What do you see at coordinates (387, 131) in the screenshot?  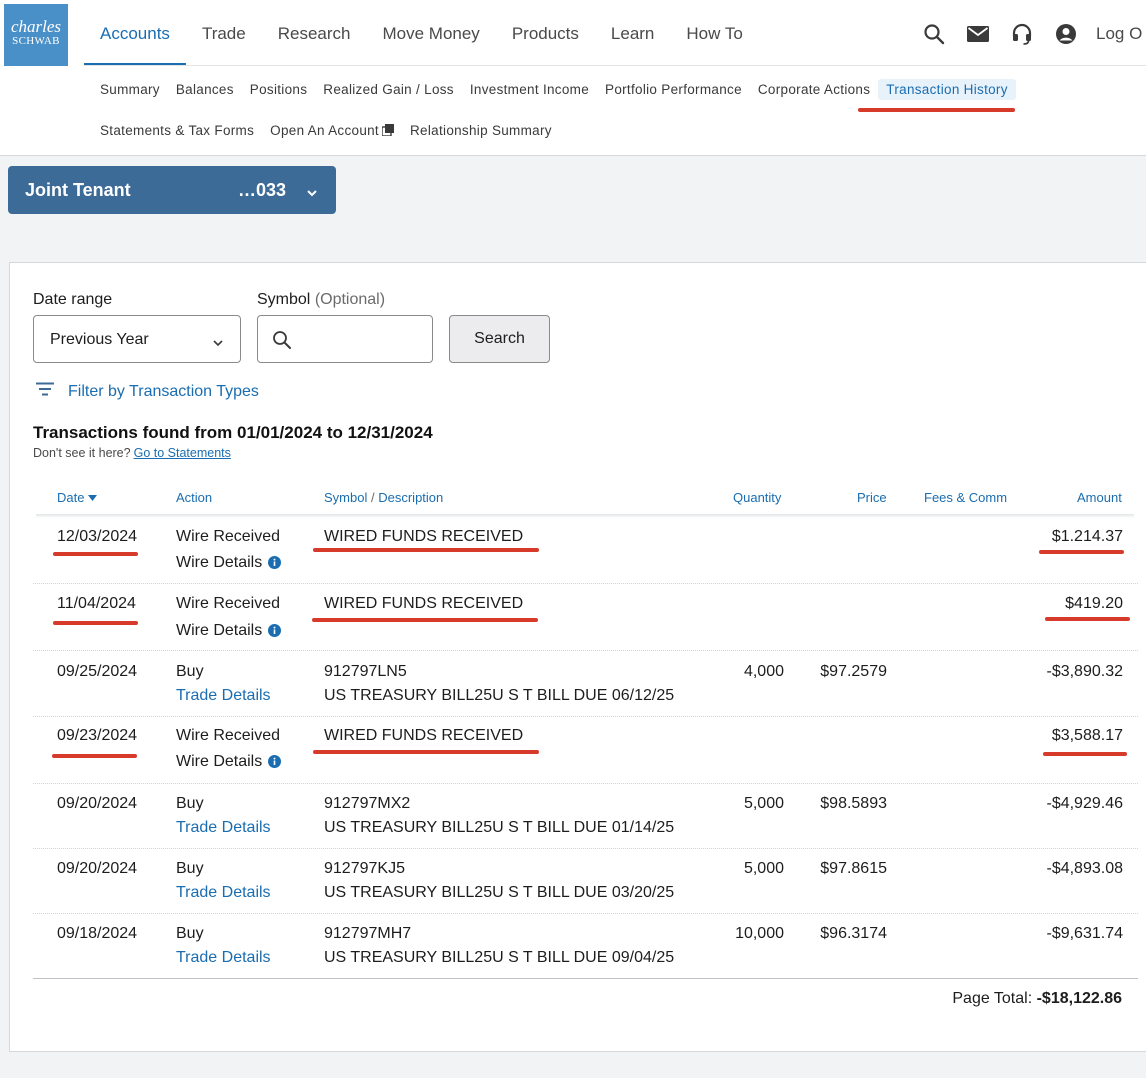 I see `external-window-icon` at bounding box center [387, 131].